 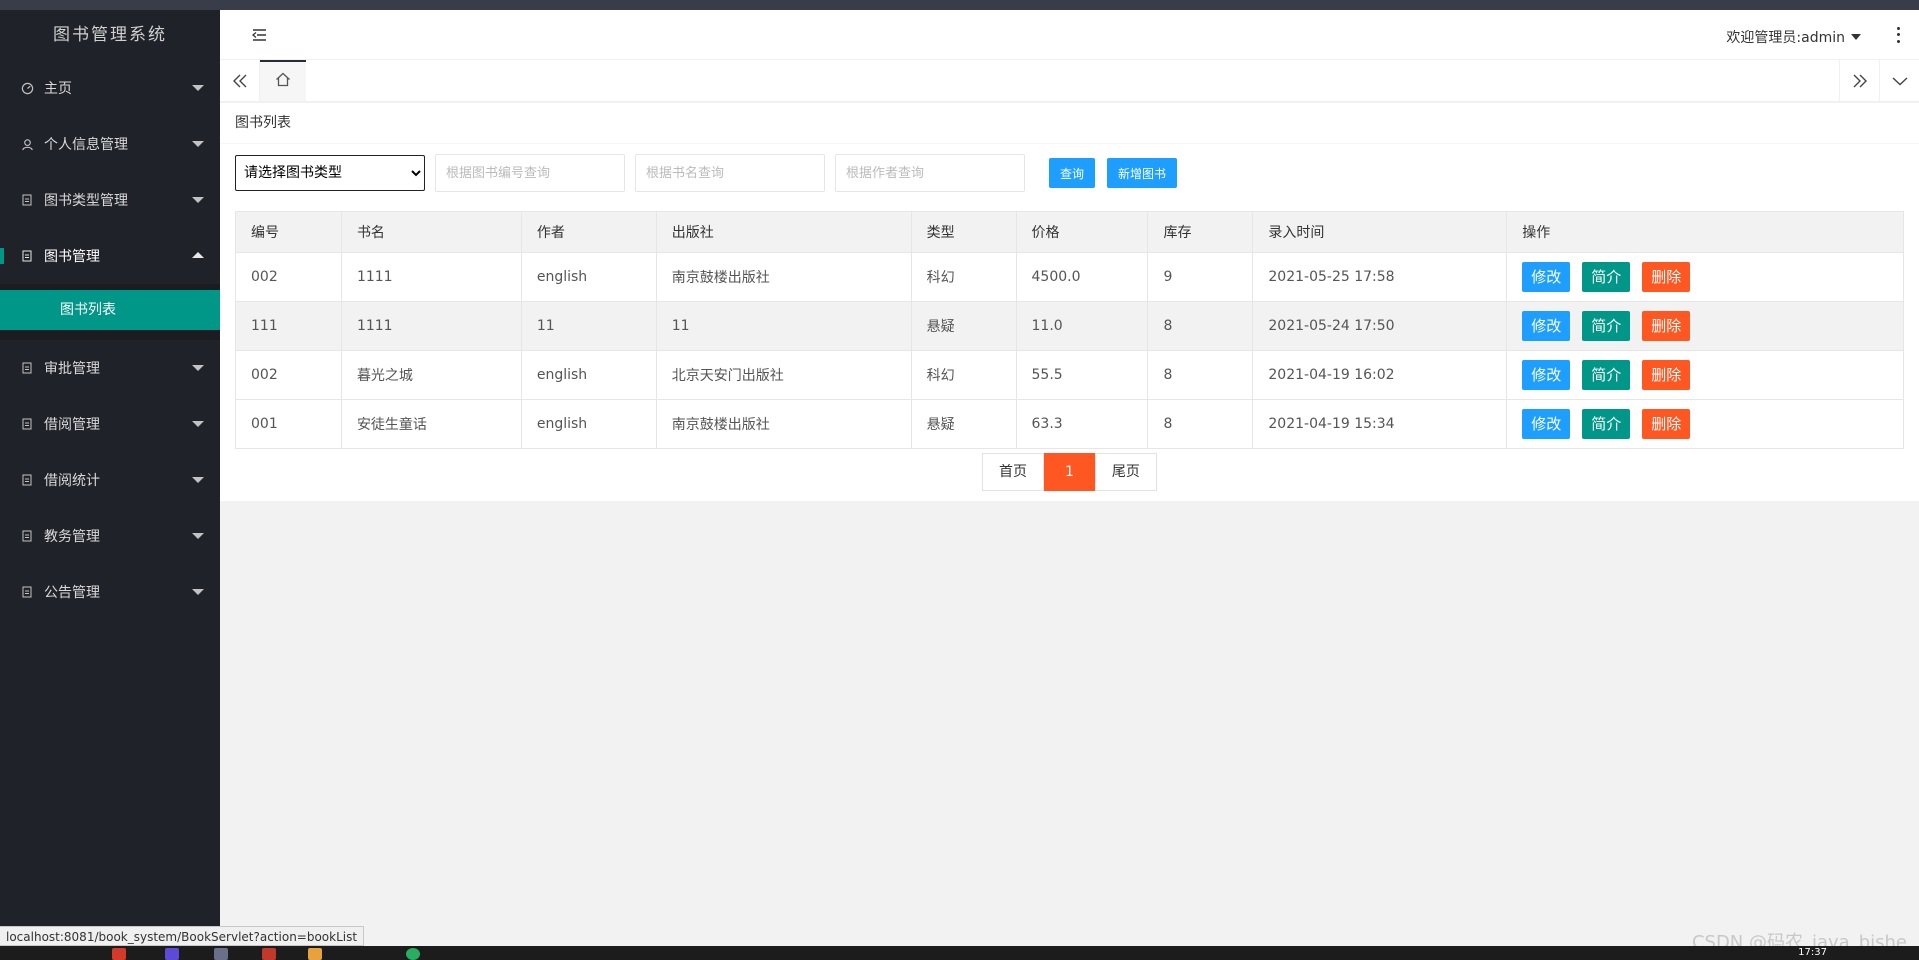 What do you see at coordinates (58, 89) in the screenshot?
I see `sidebar-item-label: 主页` at bounding box center [58, 89].